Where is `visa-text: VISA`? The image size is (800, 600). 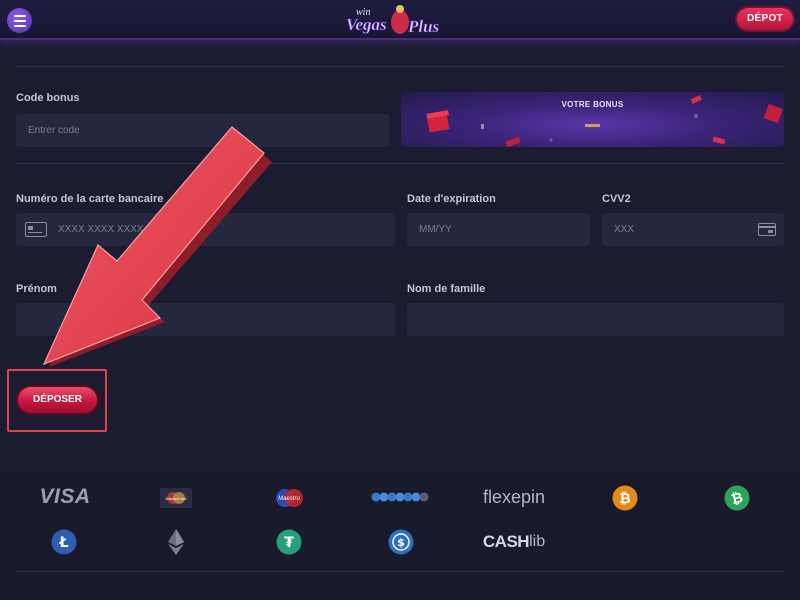
visa-text: VISA is located at coordinates (65, 496).